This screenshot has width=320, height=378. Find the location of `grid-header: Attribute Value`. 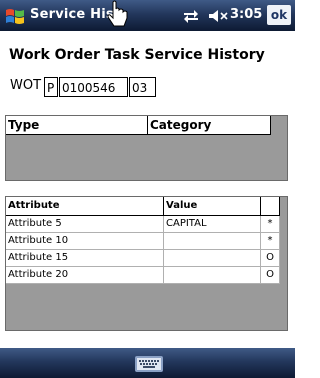

grid-header: Attribute Value is located at coordinates (143, 206).